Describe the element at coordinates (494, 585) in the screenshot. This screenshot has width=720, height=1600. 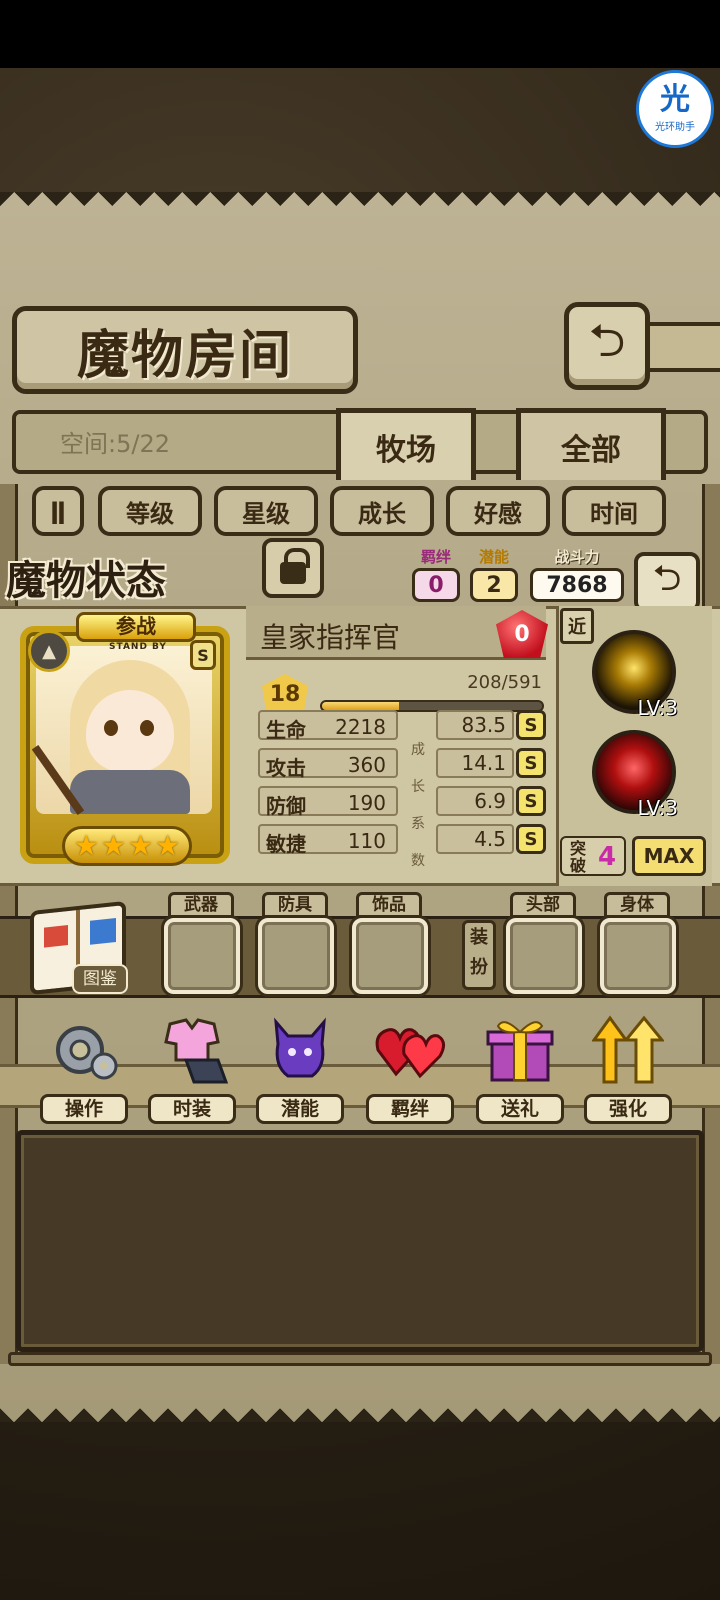
I see `potential-value: 2` at that location.